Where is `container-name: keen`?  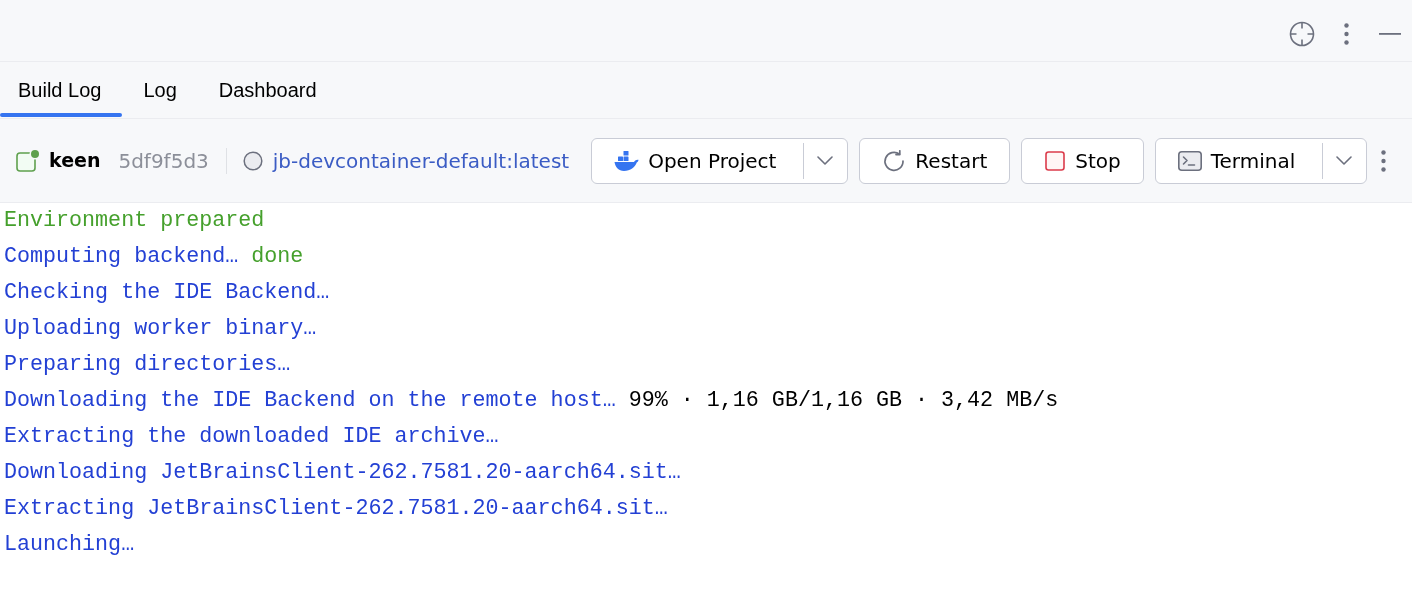
container-name: keen is located at coordinates (75, 161).